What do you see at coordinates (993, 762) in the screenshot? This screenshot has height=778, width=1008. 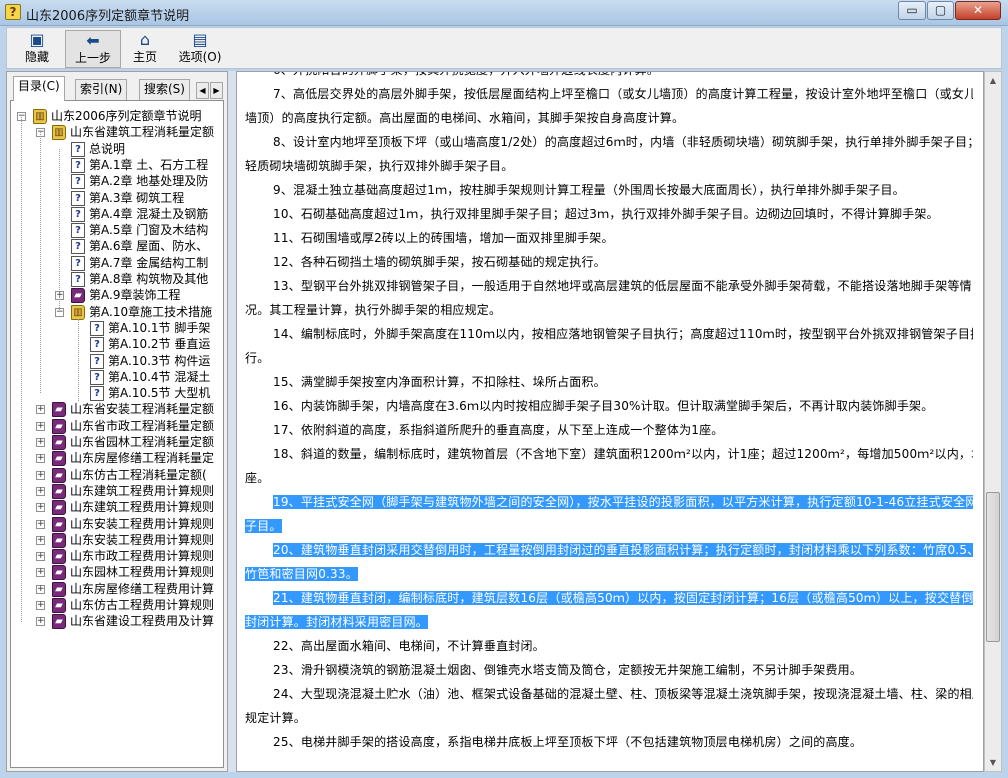 I see `scroll-down-icon: ▼` at bounding box center [993, 762].